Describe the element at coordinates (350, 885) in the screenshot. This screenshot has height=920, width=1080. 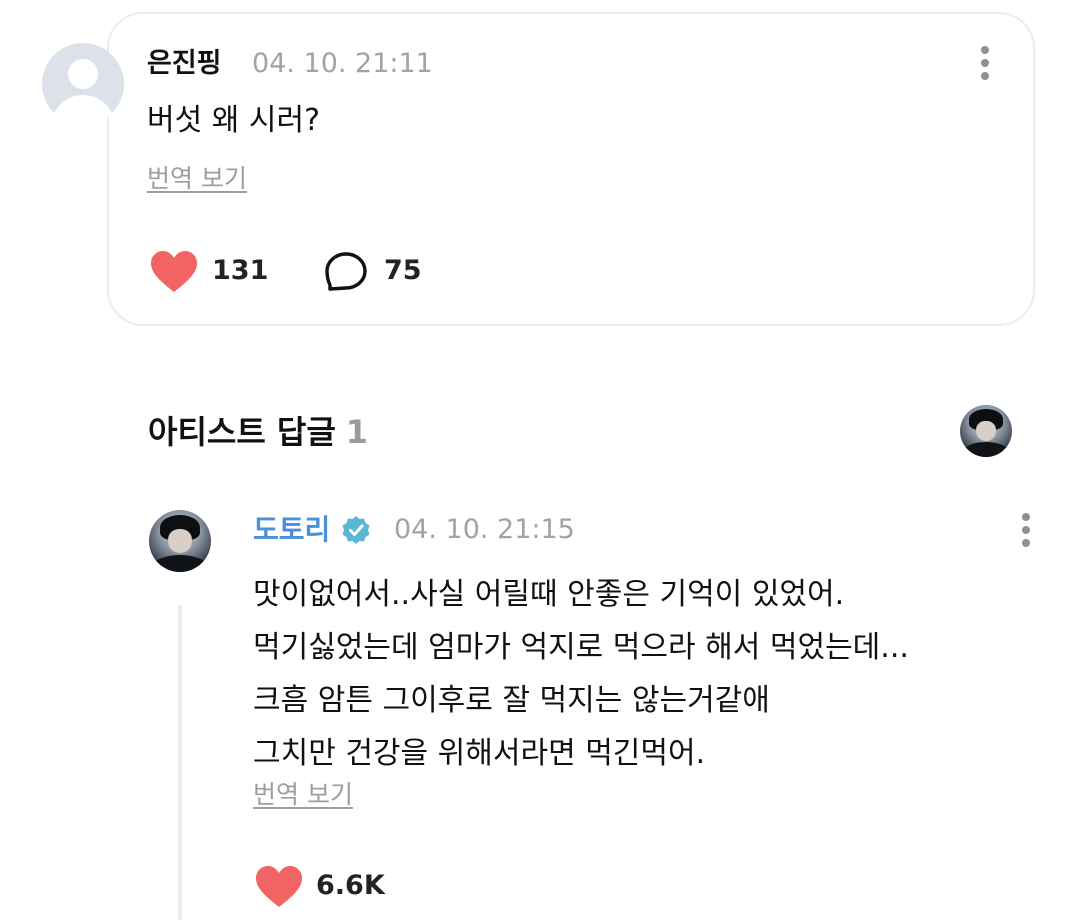
I see `artist-like-count: 6.6K` at that location.